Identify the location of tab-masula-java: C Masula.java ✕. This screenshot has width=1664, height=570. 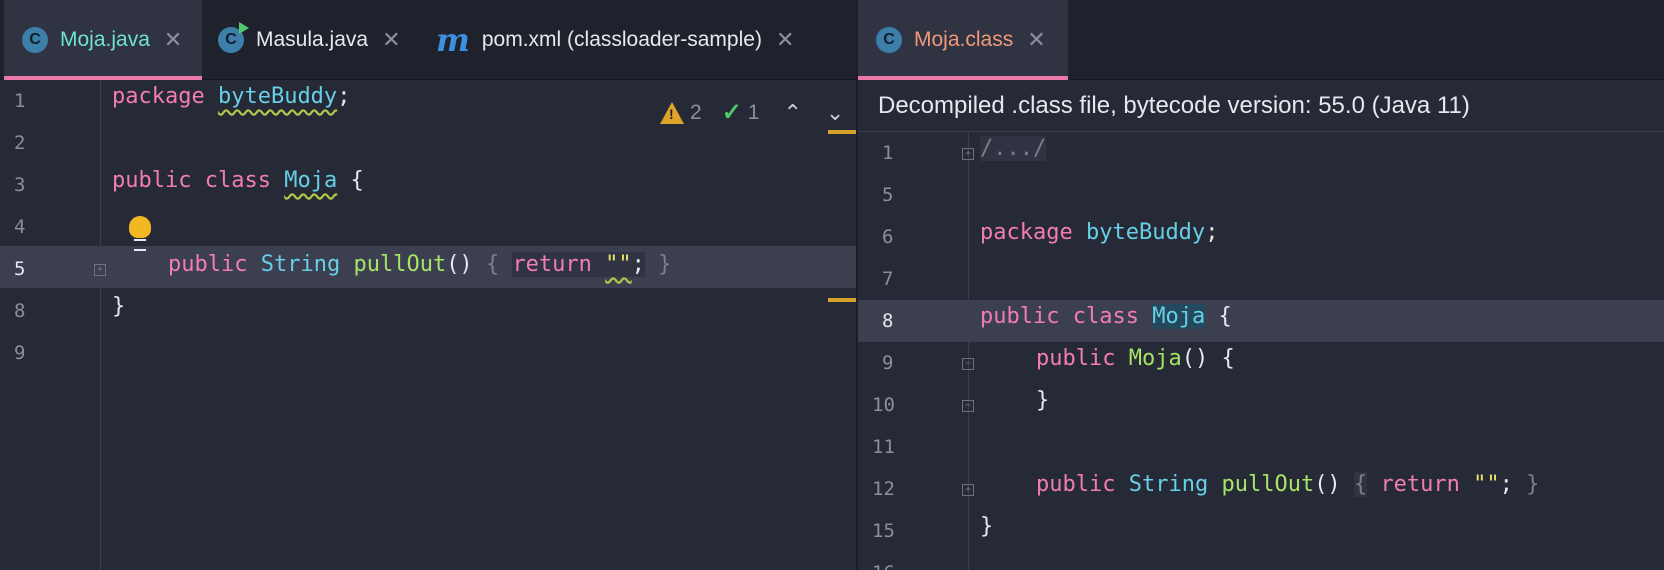
(318, 40).